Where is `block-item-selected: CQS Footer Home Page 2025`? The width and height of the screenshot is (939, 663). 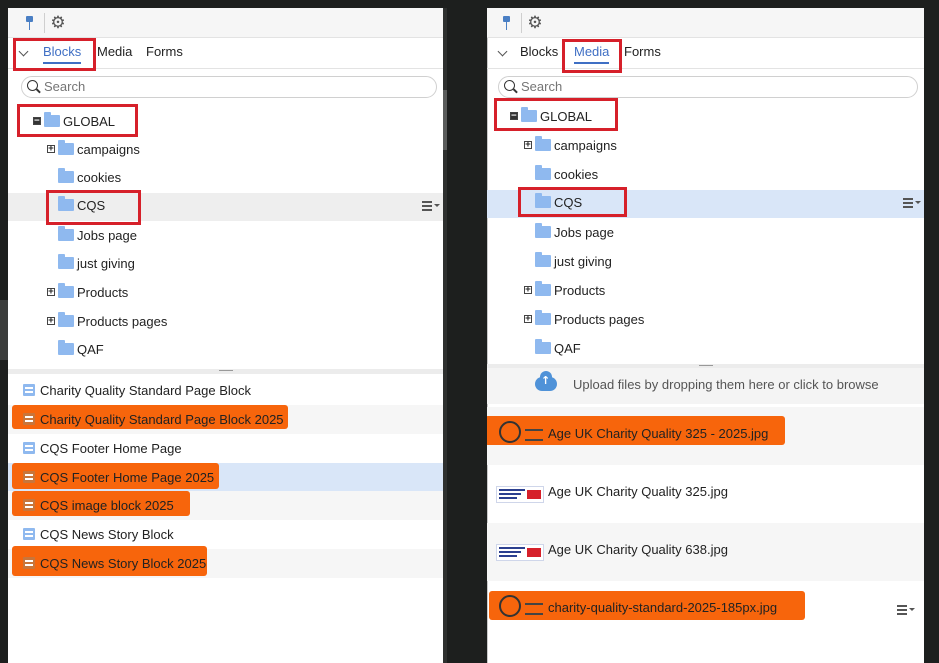 block-item-selected: CQS Footer Home Page 2025 is located at coordinates (225, 477).